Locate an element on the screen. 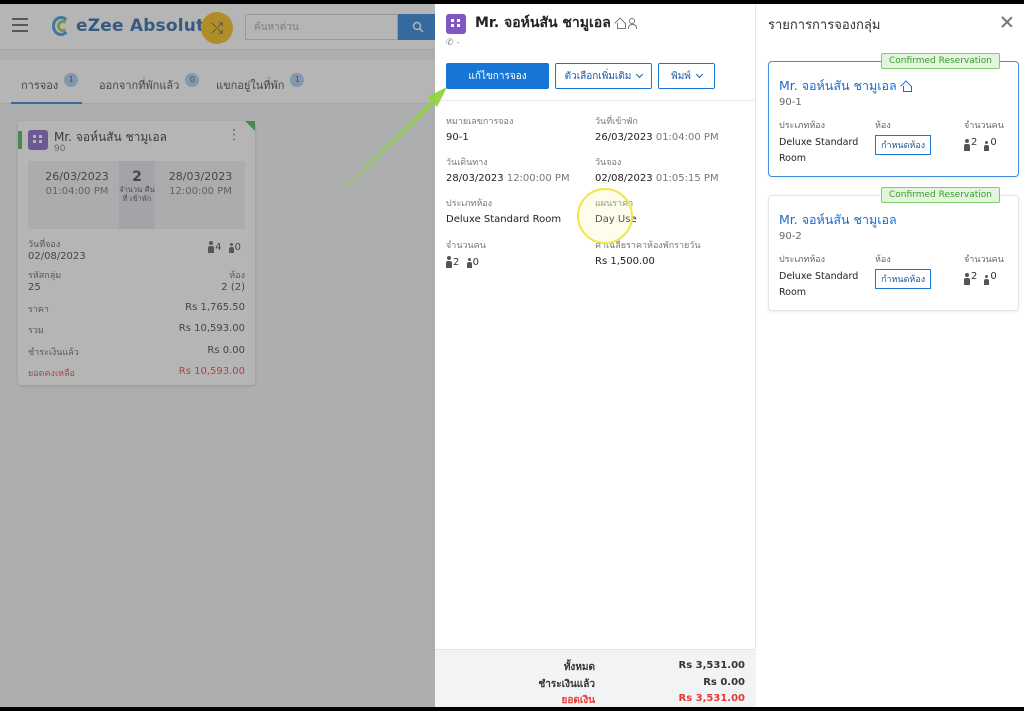 This screenshot has width=1024, height=711. annotation-arrow-icon is located at coordinates (395, 138).